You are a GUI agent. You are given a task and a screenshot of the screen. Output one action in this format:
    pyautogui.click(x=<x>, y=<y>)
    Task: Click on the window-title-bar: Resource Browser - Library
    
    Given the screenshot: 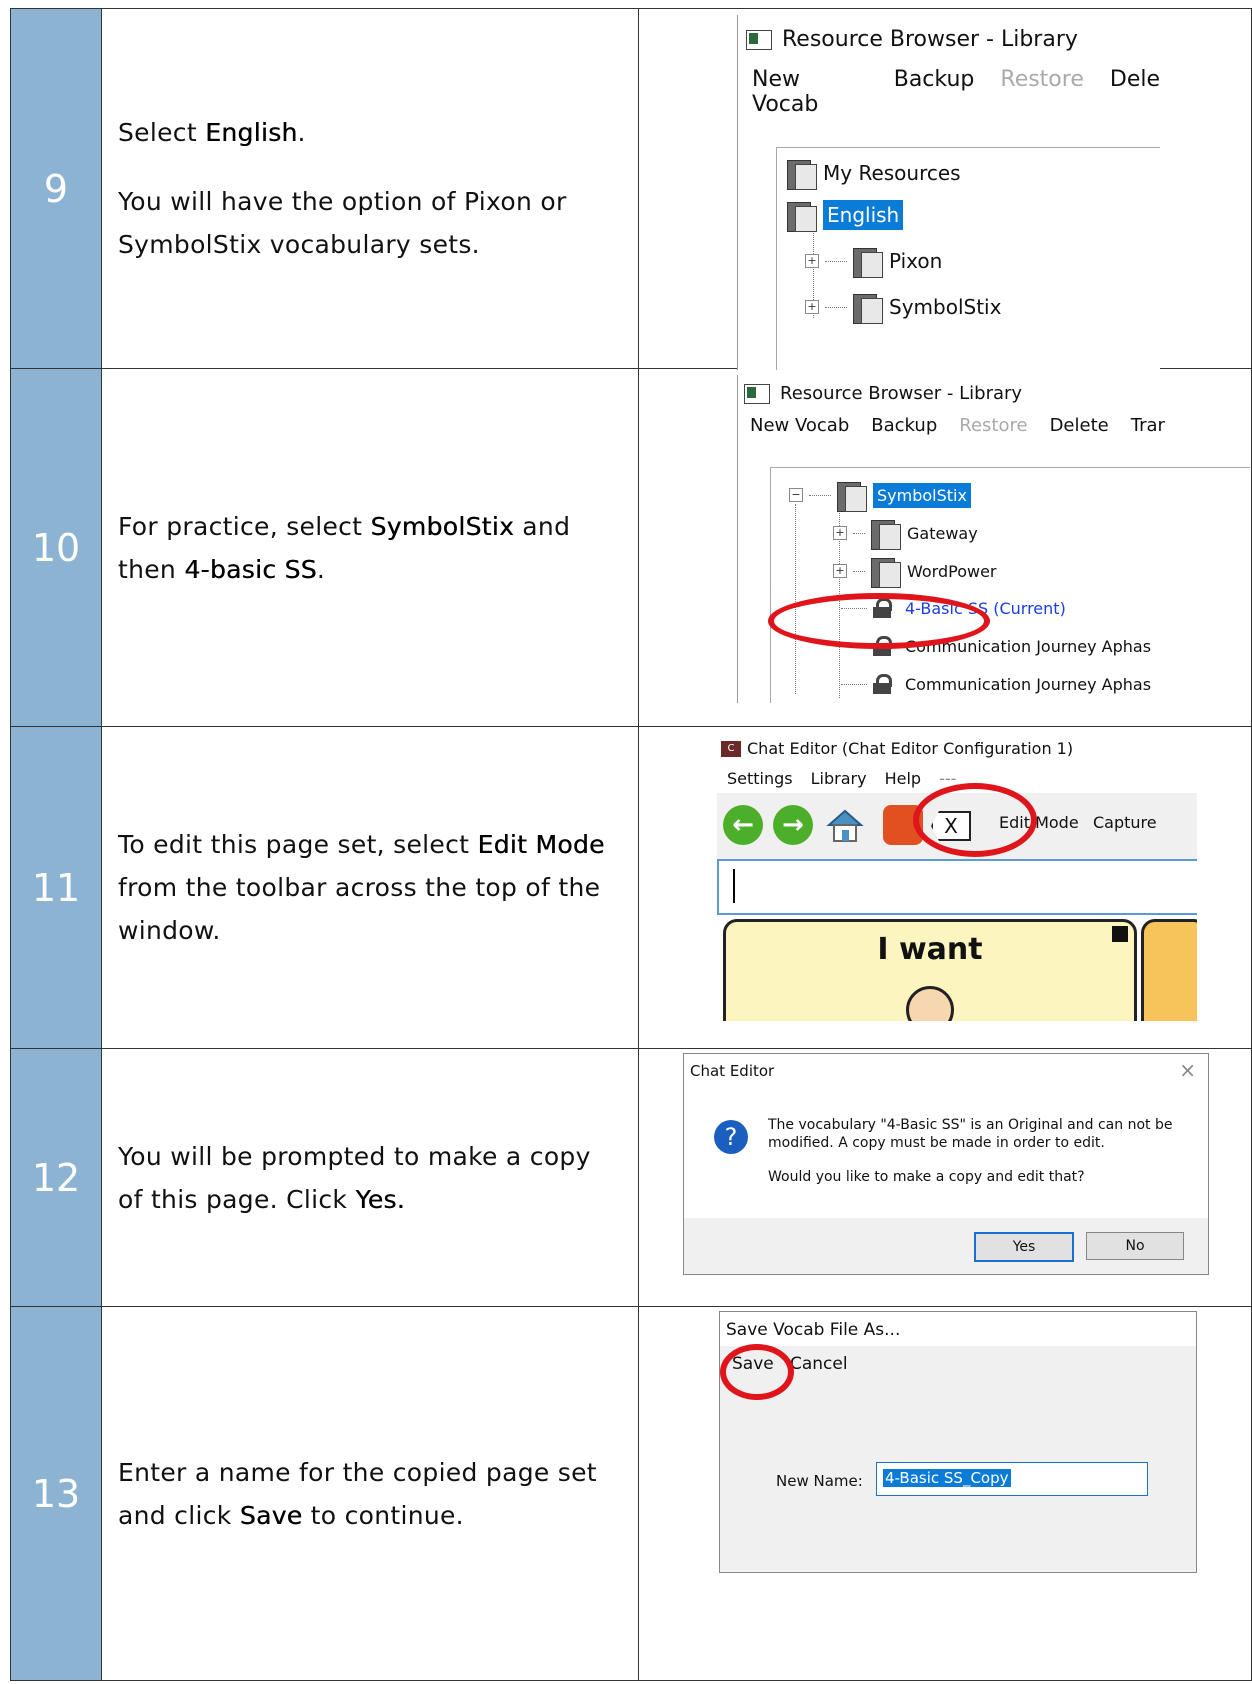 What is the action you would take?
    pyautogui.click(x=912, y=39)
    